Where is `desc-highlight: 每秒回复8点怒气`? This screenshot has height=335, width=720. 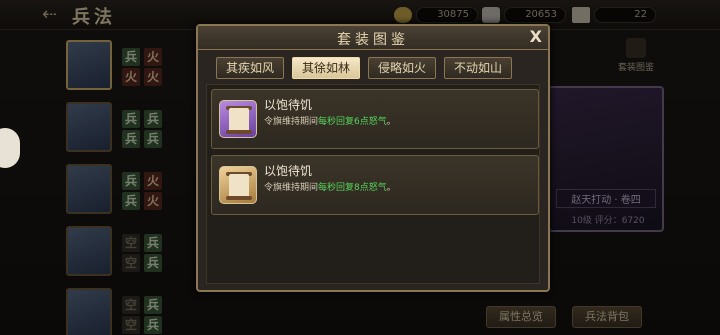 desc-highlight: 每秒回复8点怒气 is located at coordinates (352, 188).